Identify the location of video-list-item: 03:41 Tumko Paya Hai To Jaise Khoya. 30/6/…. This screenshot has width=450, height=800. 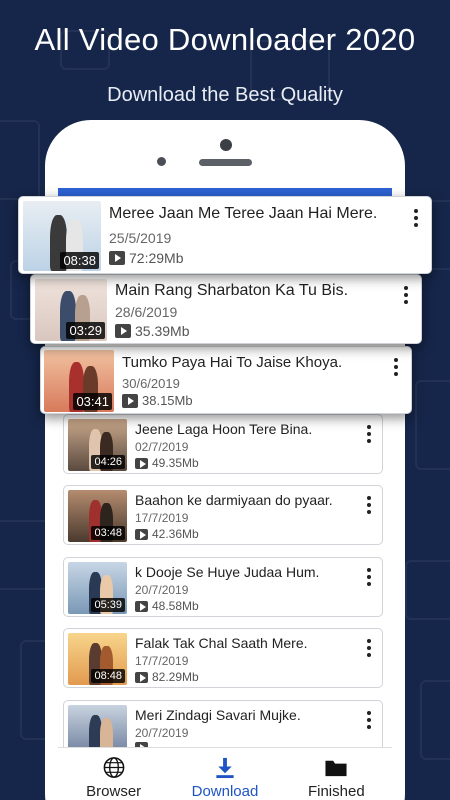
(226, 380).